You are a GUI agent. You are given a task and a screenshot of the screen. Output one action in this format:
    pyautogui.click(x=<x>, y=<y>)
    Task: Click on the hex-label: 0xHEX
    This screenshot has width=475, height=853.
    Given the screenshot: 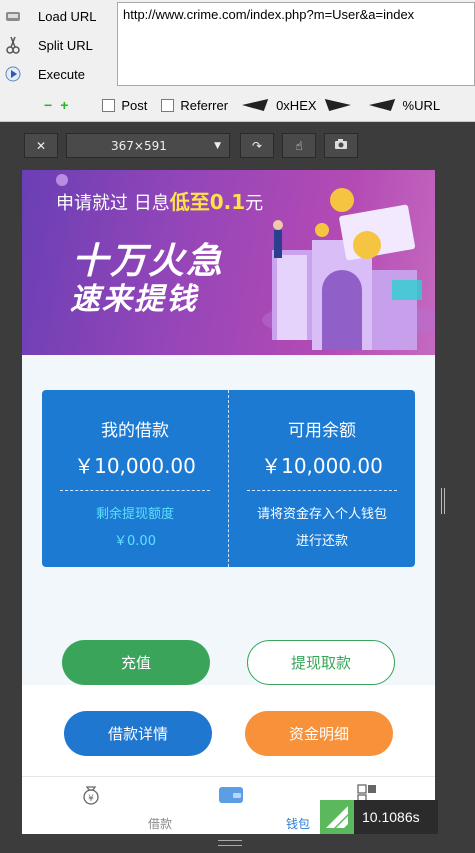 What is the action you would take?
    pyautogui.click(x=296, y=105)
    